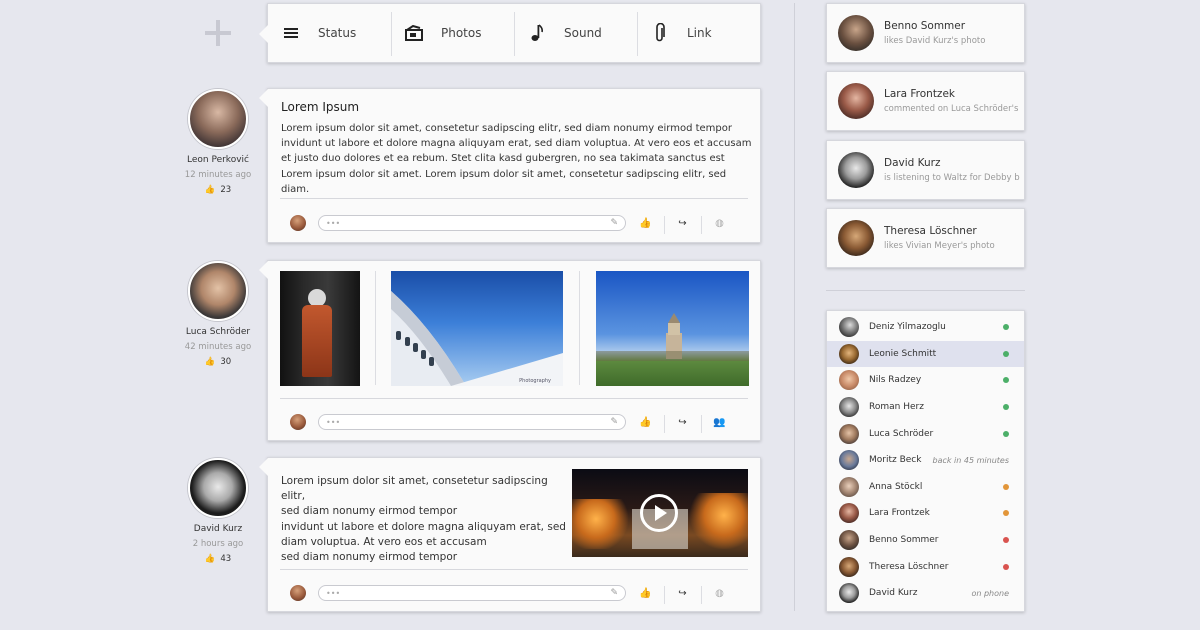 Image resolution: width=1200 pixels, height=630 pixels. I want to click on contact-item: Deniz Yilmazoglu, so click(925, 327).